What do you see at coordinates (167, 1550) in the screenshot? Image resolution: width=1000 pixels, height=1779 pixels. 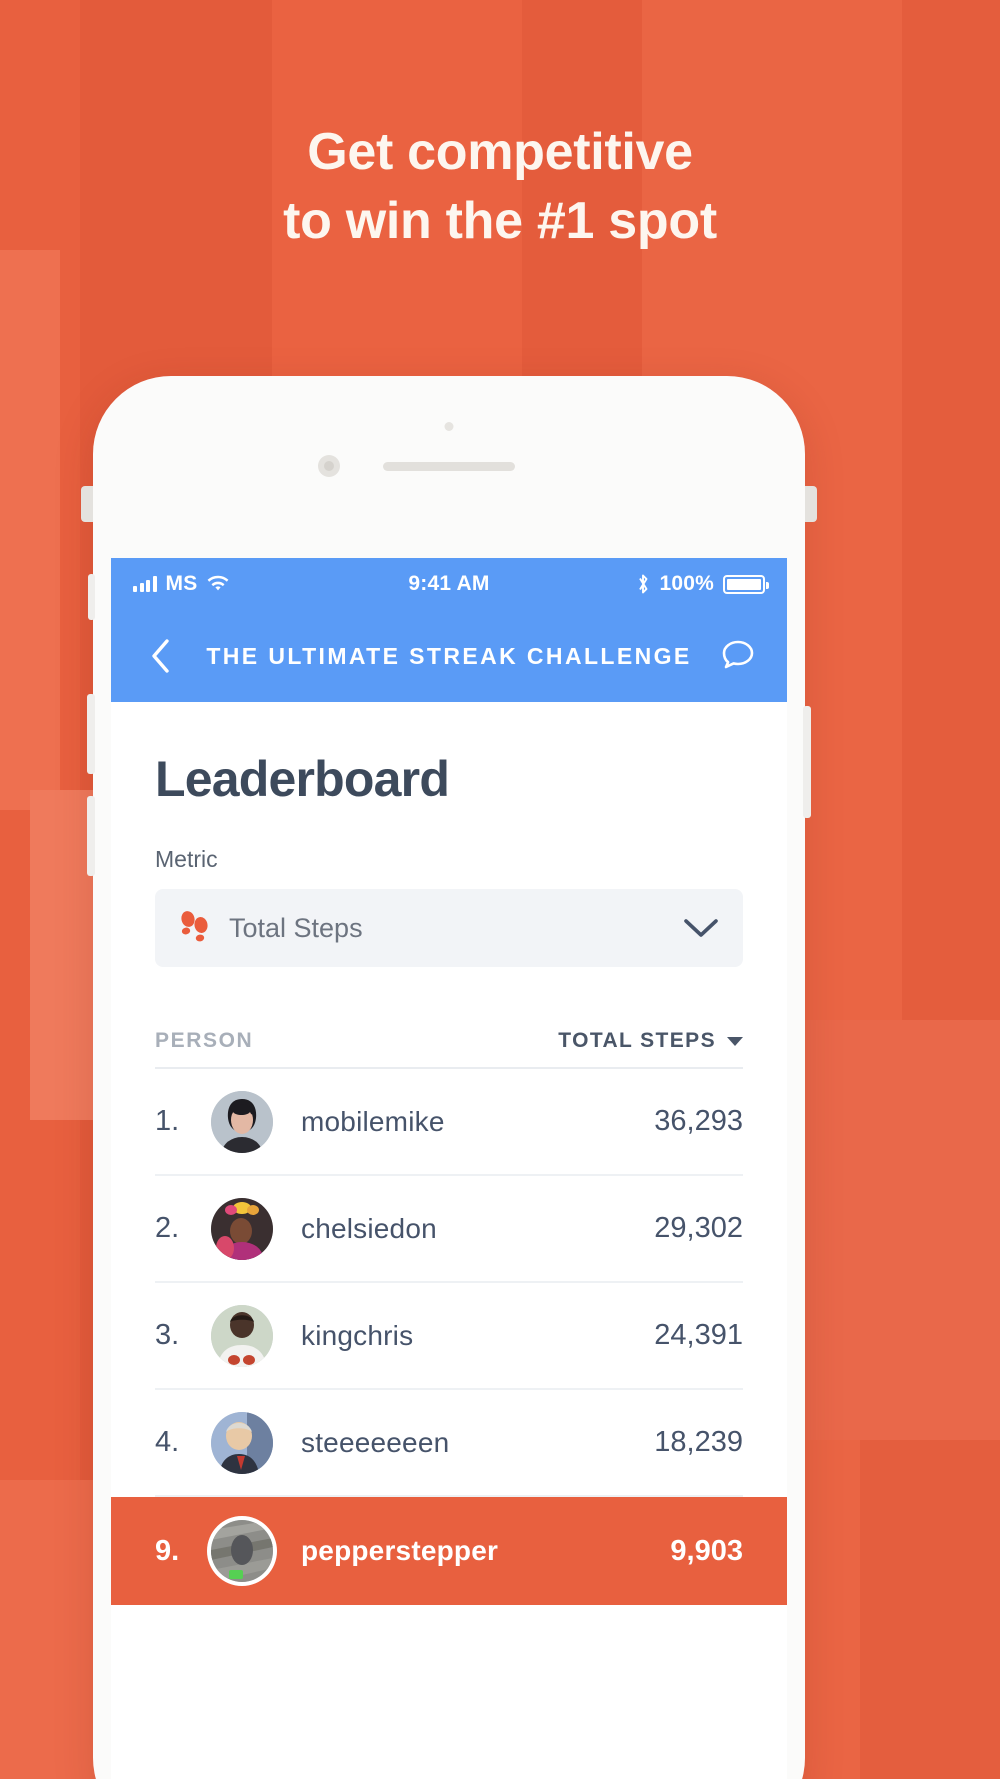 I see `row-rank: 9.` at bounding box center [167, 1550].